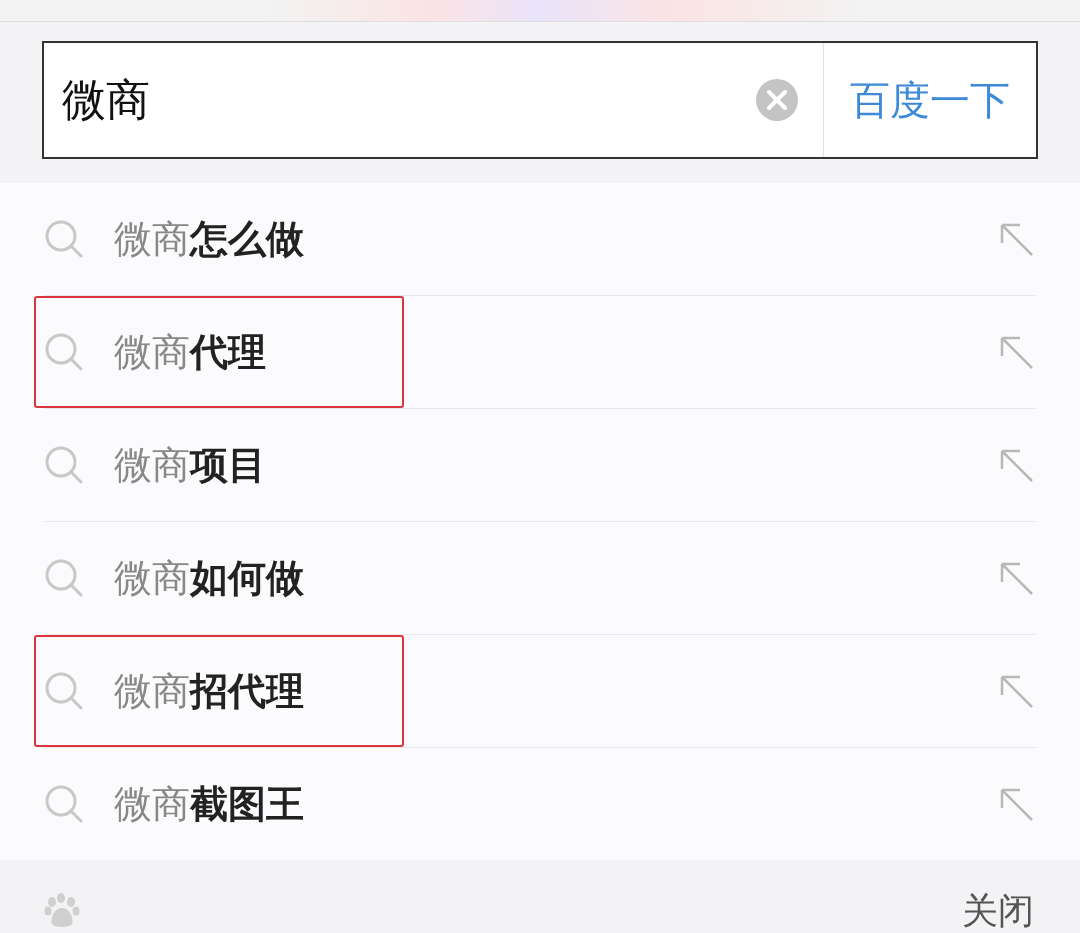  I want to click on paw-icon, so click(62, 910).